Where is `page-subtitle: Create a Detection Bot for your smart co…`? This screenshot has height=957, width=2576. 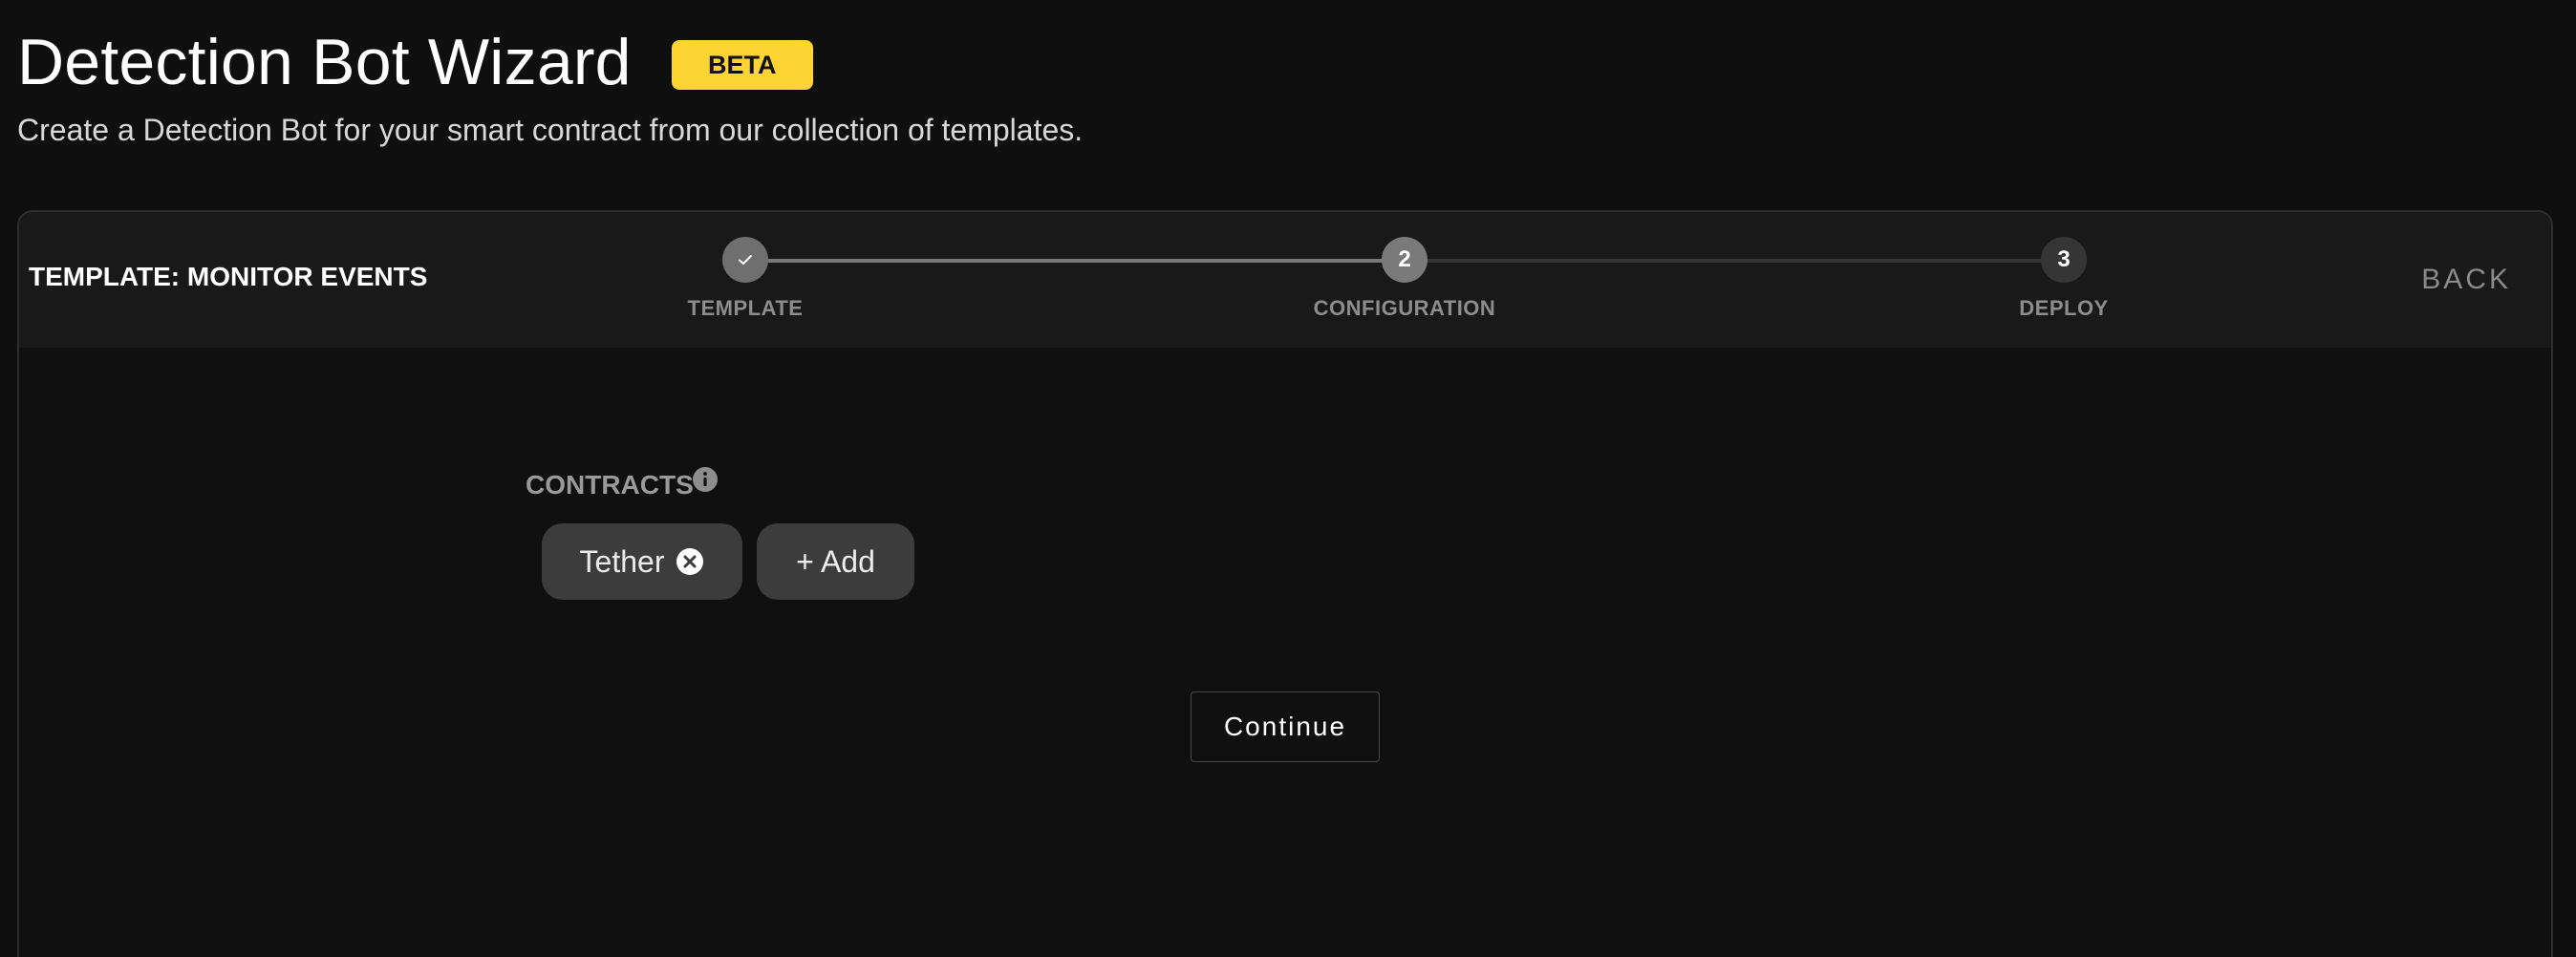
page-subtitle: Create a Detection Bot for your smart co… is located at coordinates (550, 130).